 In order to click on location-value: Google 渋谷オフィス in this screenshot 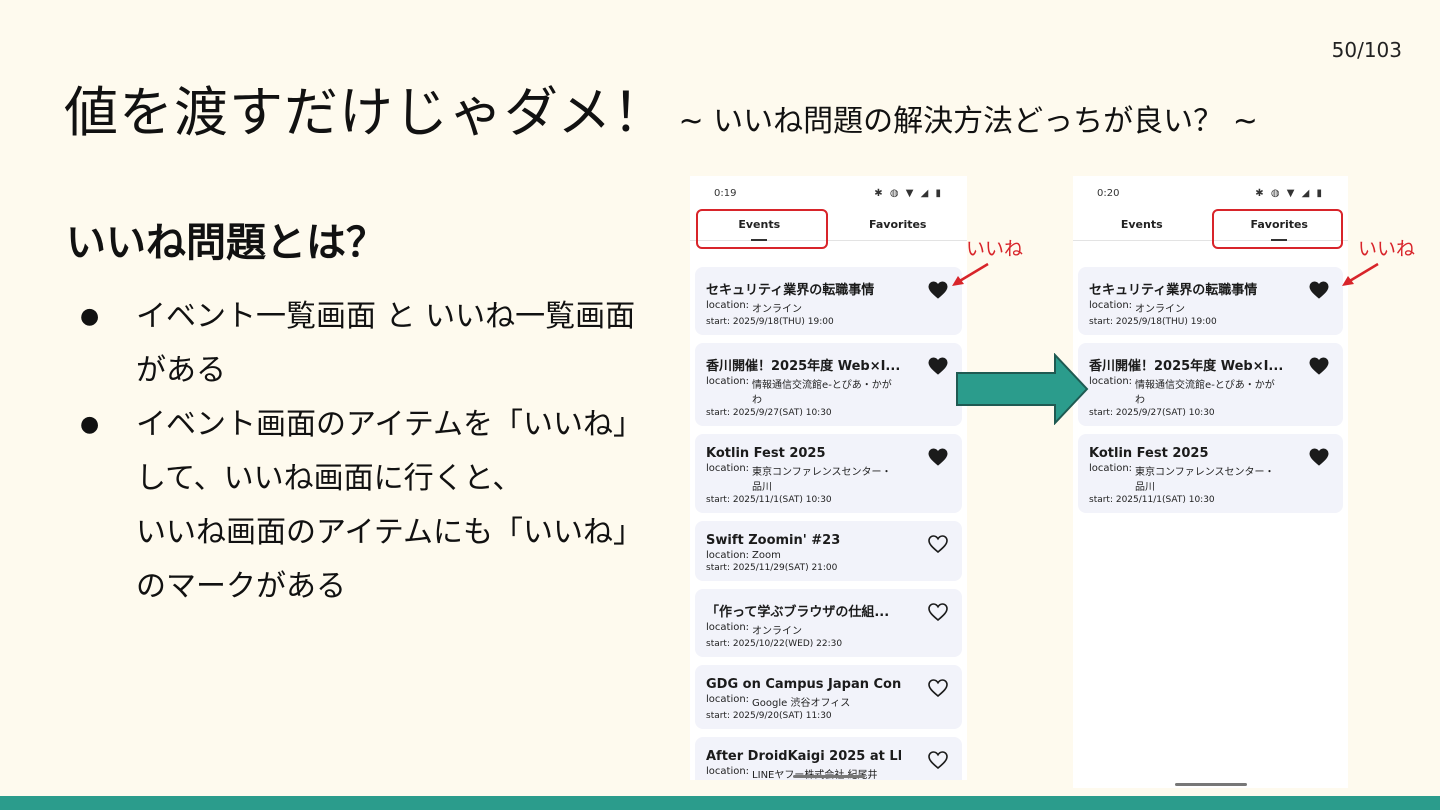, I will do `click(801, 703)`.